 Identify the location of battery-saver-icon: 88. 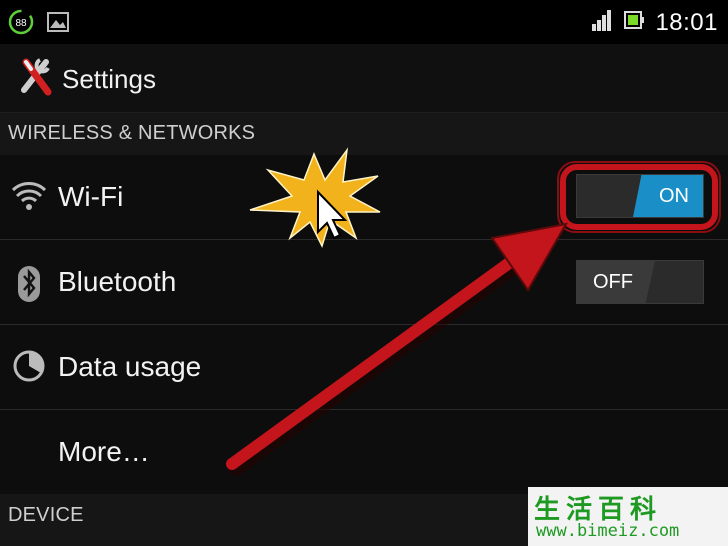
(21, 24).